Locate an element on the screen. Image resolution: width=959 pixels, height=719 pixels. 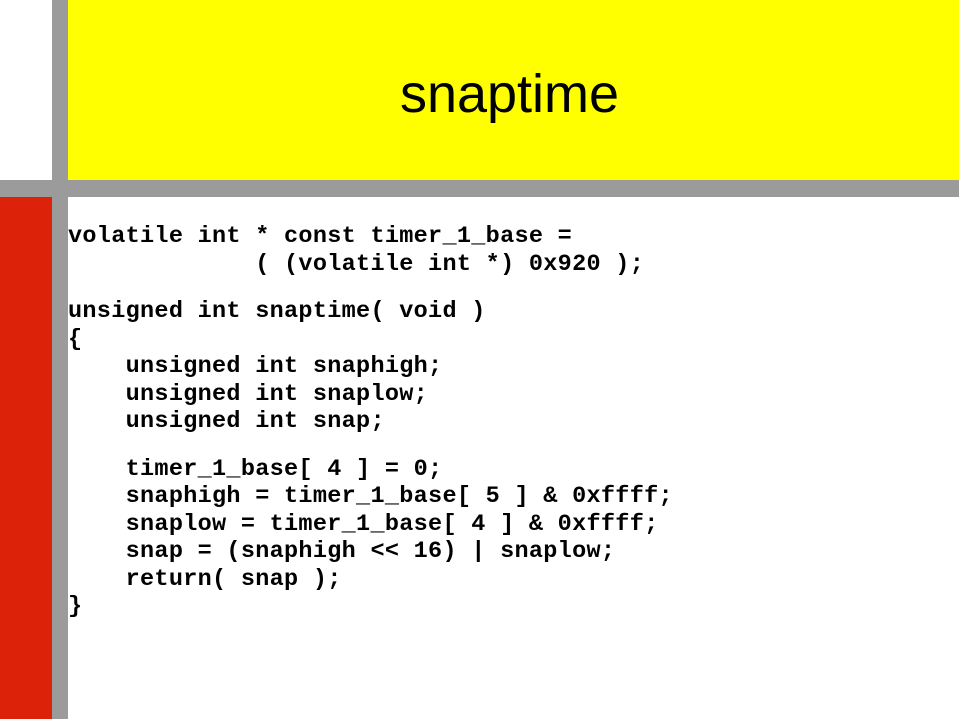
code-line: { is located at coordinates (75, 339).